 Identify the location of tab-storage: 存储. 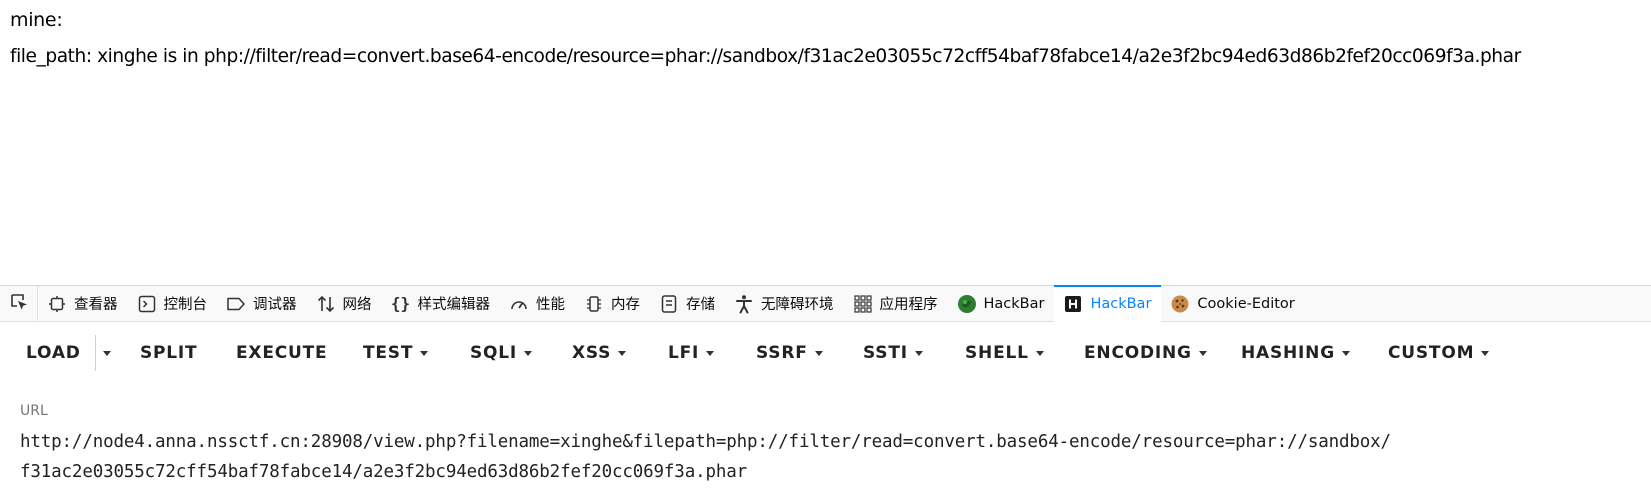
(687, 304).